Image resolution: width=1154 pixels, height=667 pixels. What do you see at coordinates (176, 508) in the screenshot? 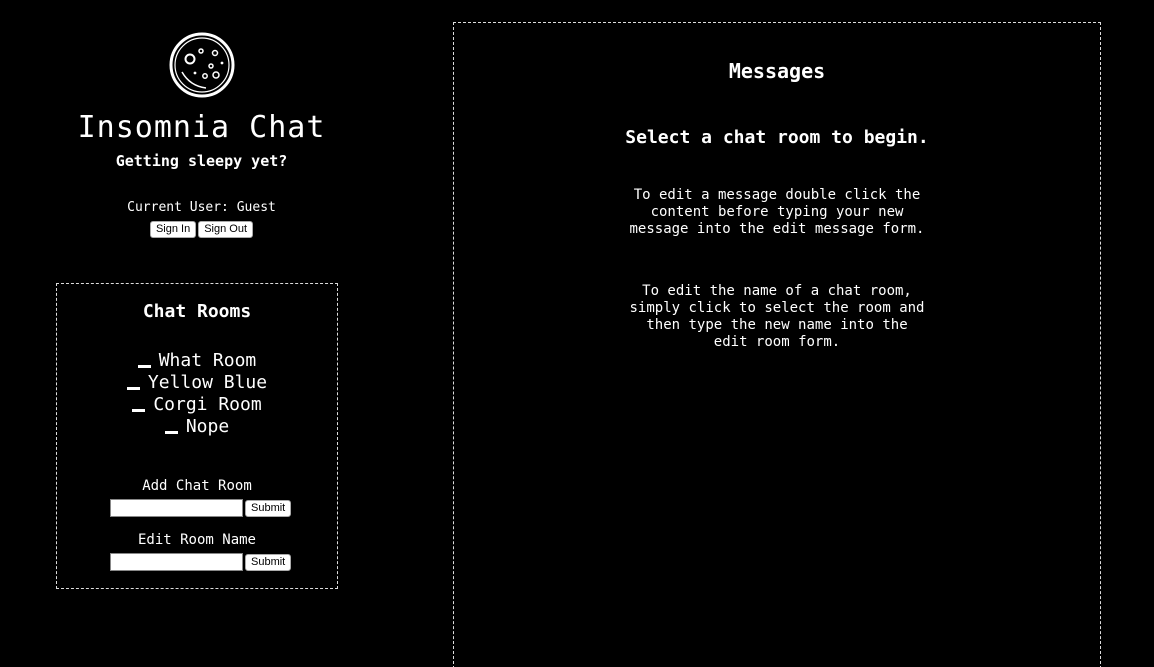
I see `add-room-input` at bounding box center [176, 508].